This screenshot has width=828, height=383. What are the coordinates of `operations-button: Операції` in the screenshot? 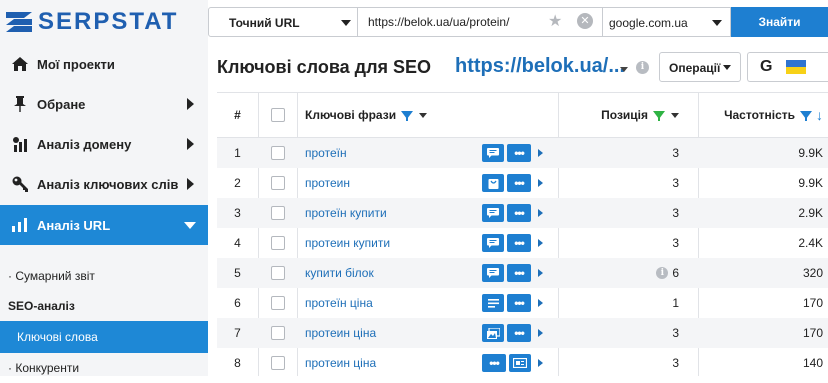 It's located at (700, 67).